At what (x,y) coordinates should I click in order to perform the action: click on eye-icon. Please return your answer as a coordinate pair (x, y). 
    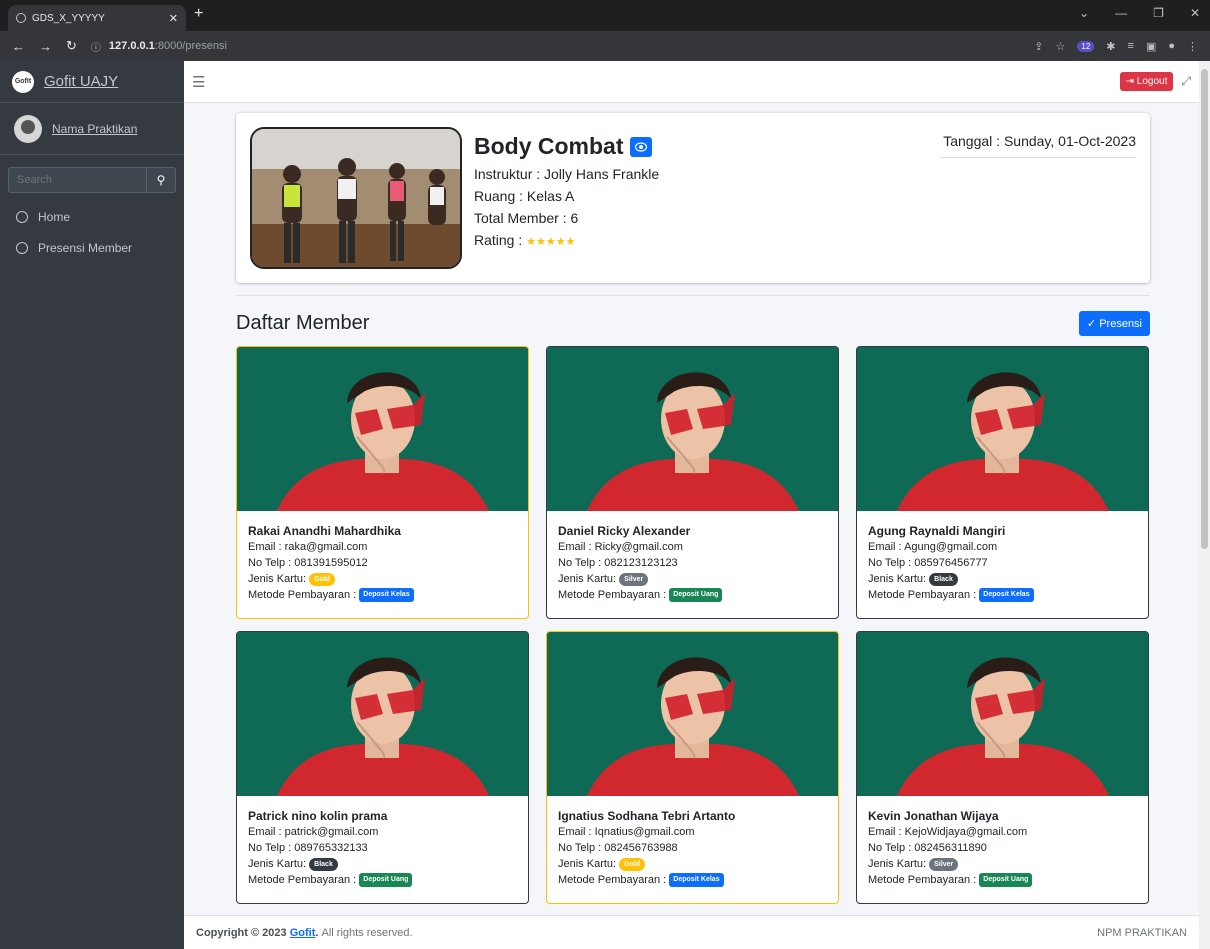
    Looking at the image, I should click on (640, 146).